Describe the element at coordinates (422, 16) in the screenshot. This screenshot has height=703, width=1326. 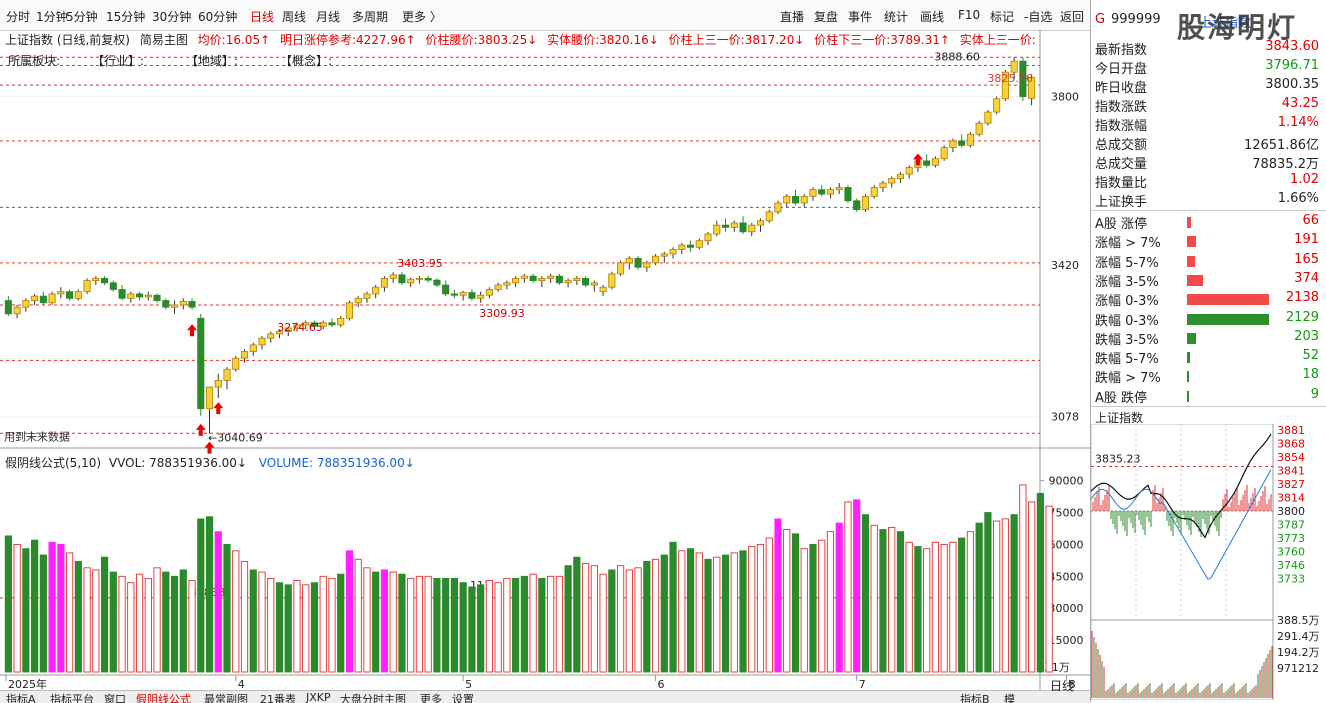
I see `more-periods-button: 更多 〉` at that location.